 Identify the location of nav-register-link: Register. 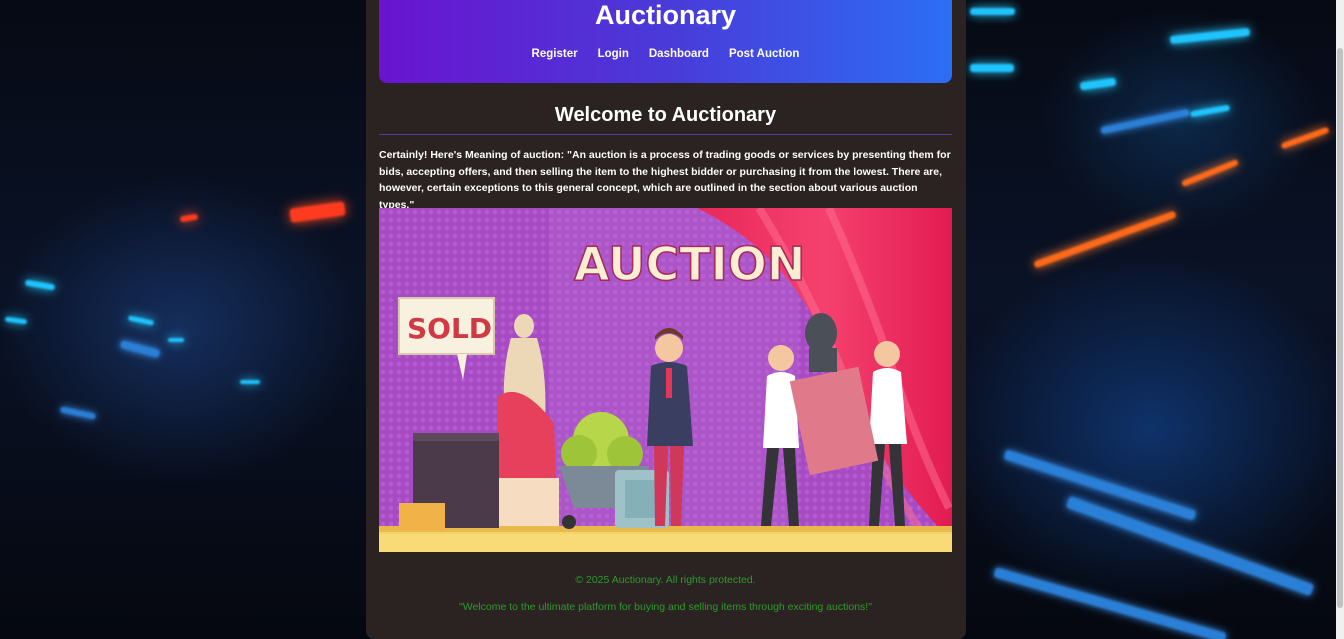
(555, 54).